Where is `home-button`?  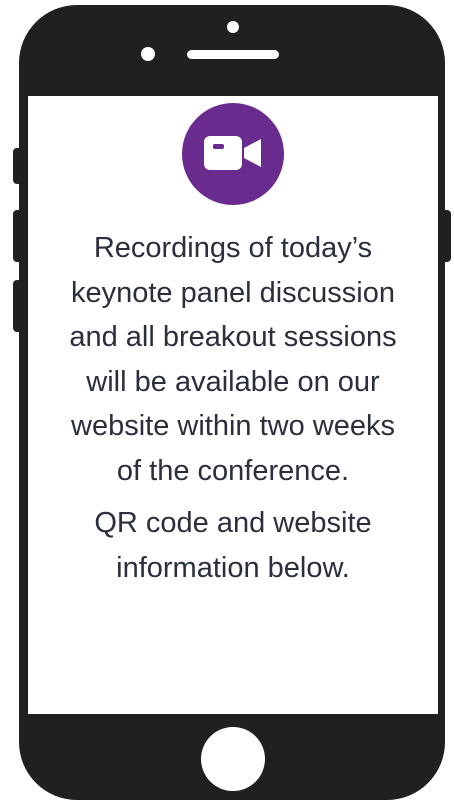
home-button is located at coordinates (233, 759).